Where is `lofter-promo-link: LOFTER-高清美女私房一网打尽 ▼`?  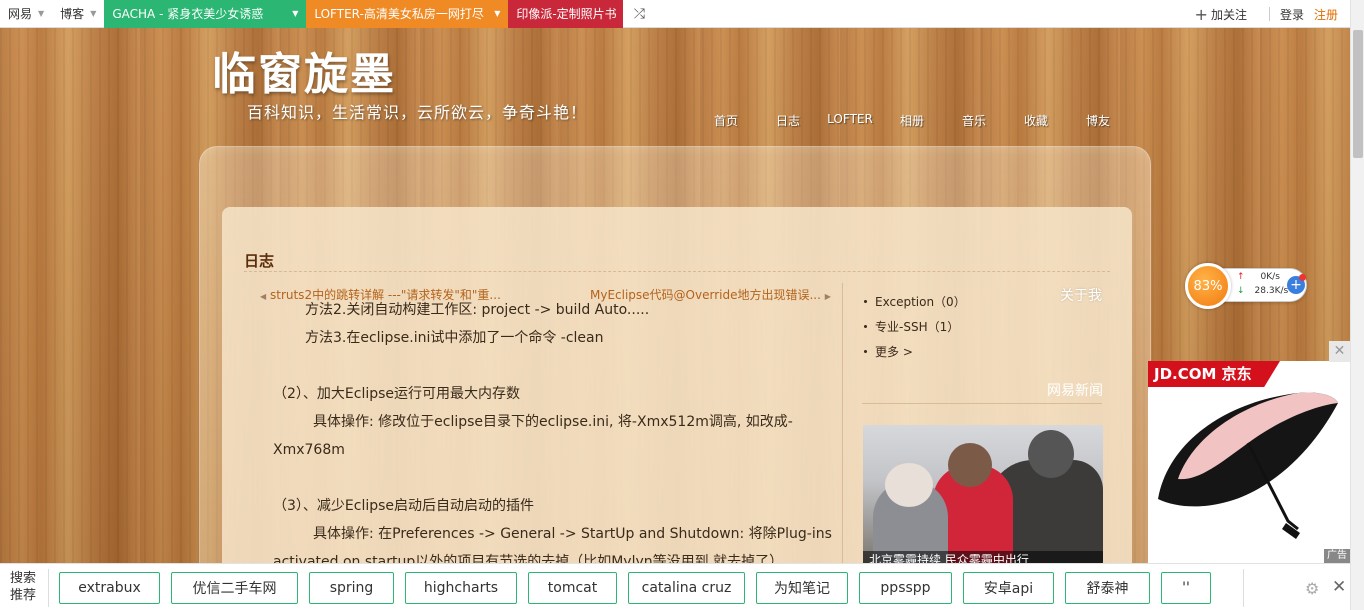
lofter-promo-link: LOFTER-高清美女私房一网打尽 ▼ is located at coordinates (407, 14).